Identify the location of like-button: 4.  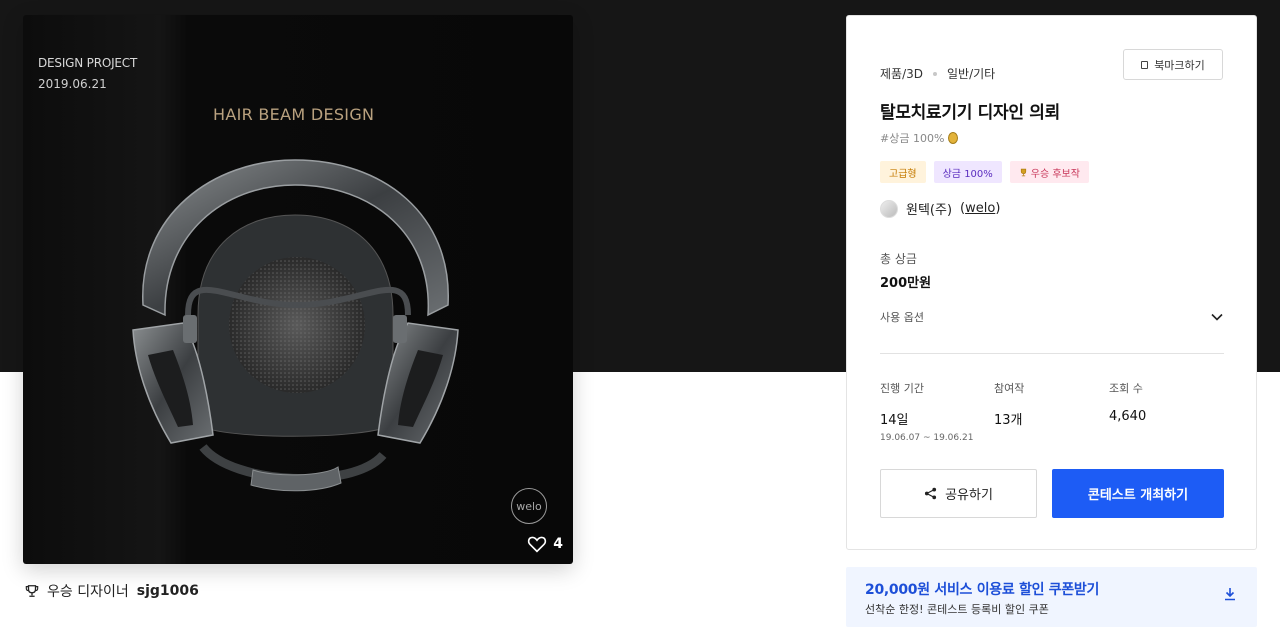
(545, 544).